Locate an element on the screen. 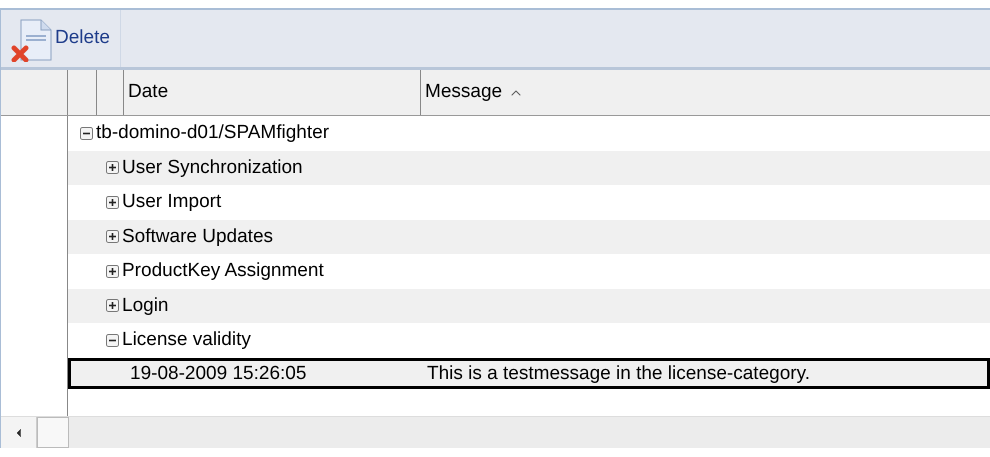 This screenshot has width=990, height=457. scrollbar-thumb is located at coordinates (53, 432).